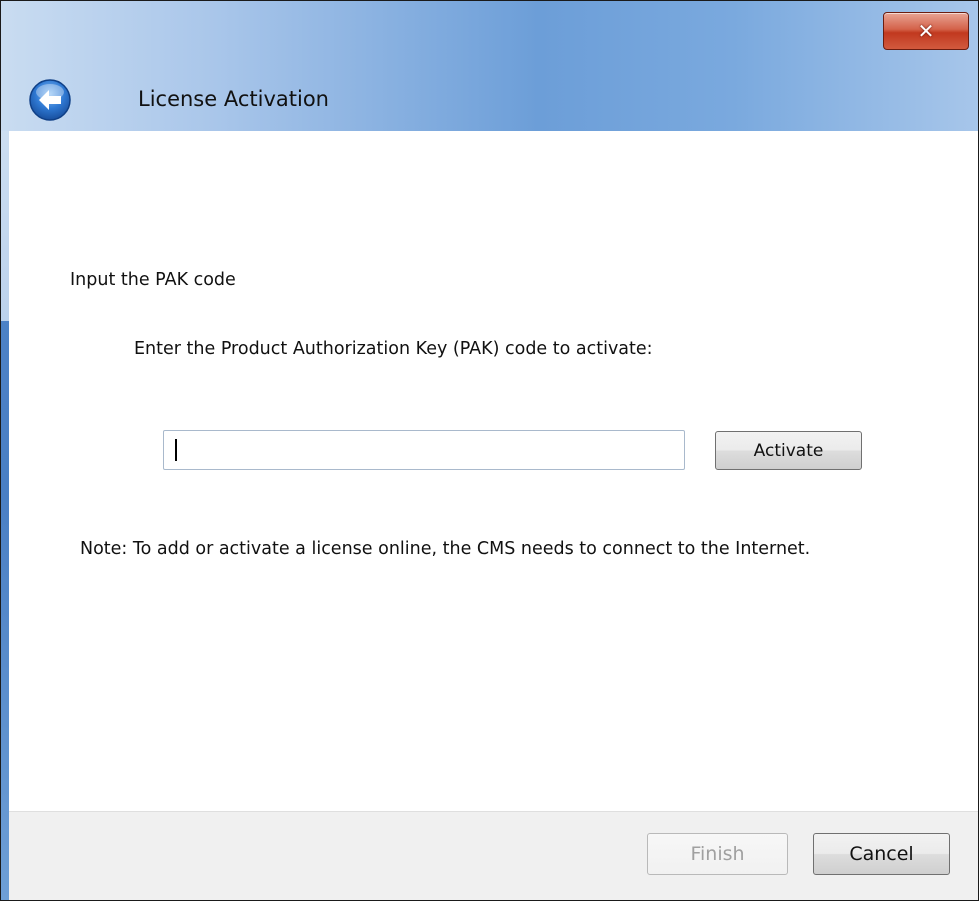  I want to click on pak-code-input, so click(424, 450).